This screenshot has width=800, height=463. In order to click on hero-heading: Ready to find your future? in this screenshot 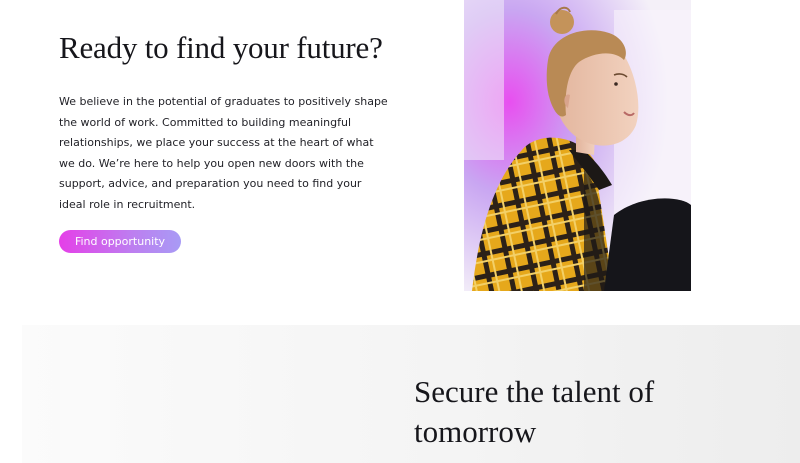, I will do `click(221, 47)`.